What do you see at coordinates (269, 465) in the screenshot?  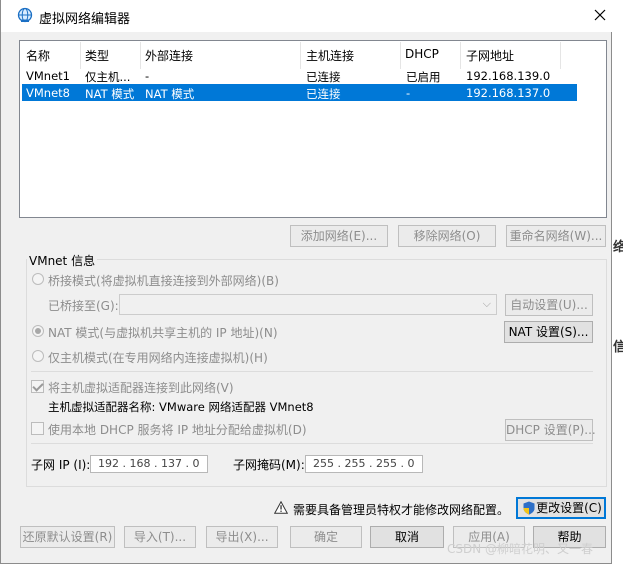 I see `subnet-mask-label: 子网掩码(M):` at bounding box center [269, 465].